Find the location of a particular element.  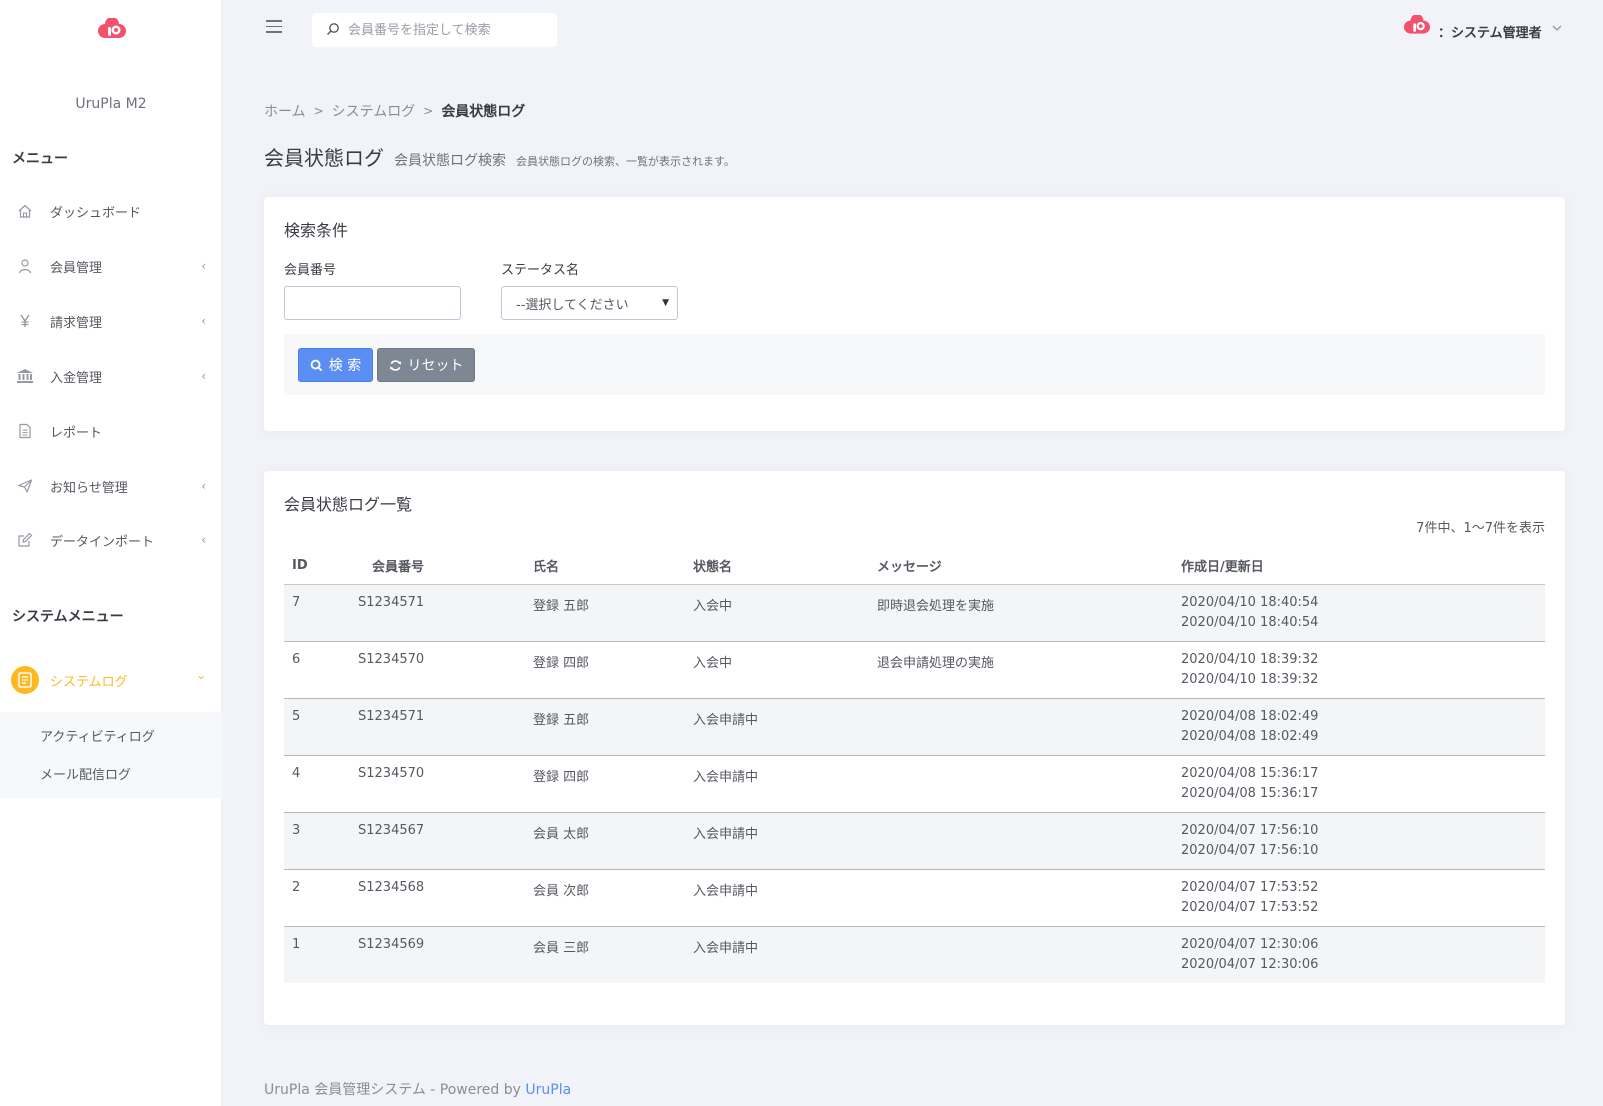

record-count: 7件中、1〜7件を表示 is located at coordinates (1480, 528).